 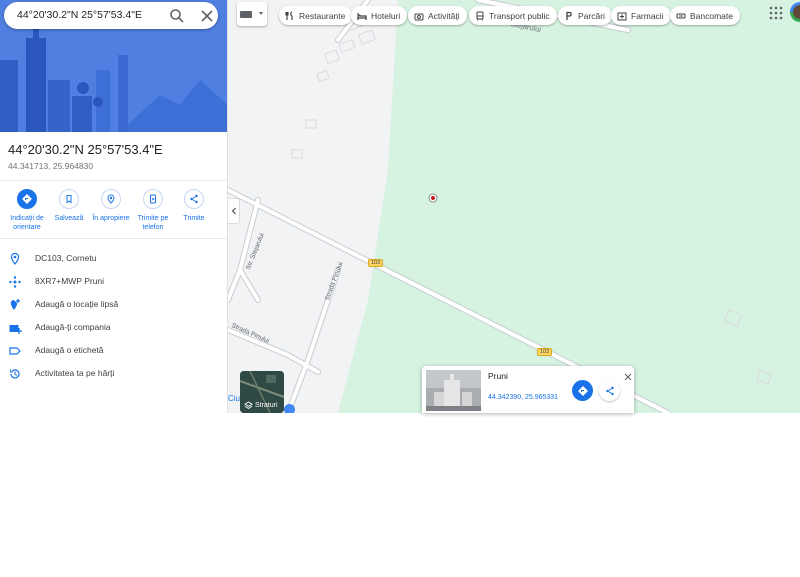 I want to click on search-input: 44°20'30.2"N 25°57'53.4"E, so click(x=79, y=15).